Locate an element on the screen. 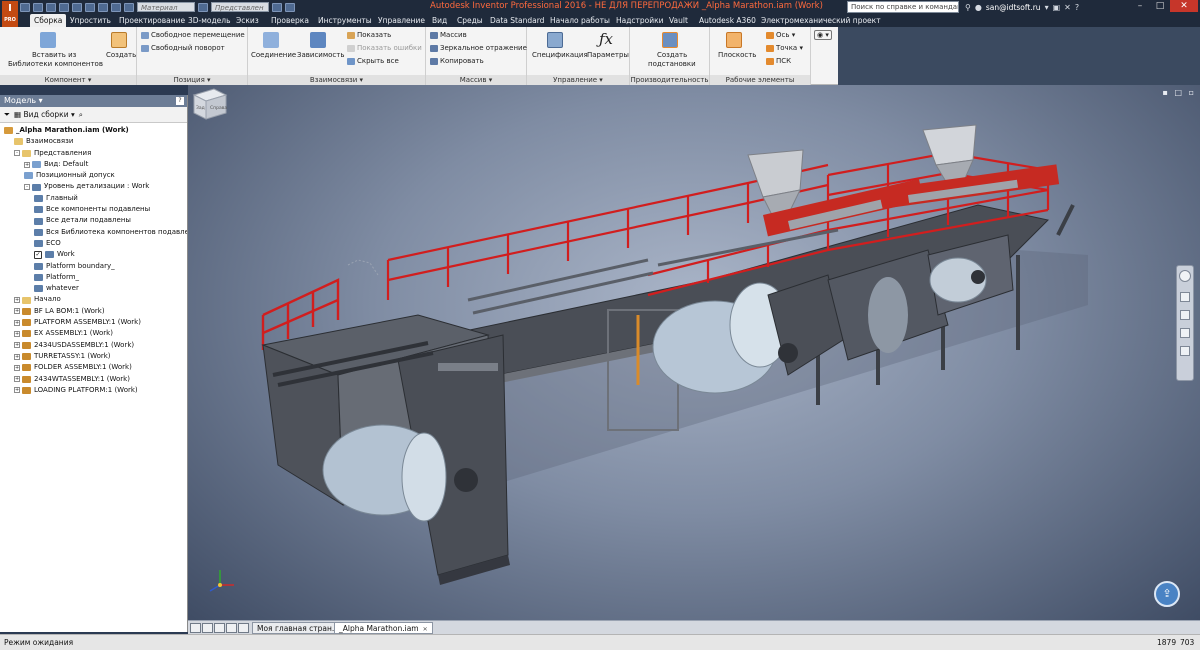  pattern-button: Массив is located at coordinates (448, 35).